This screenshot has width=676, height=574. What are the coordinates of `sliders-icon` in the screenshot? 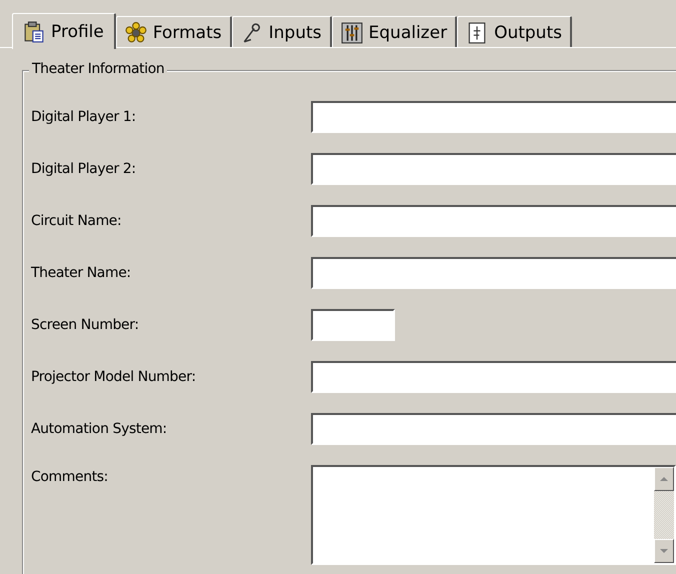 It's located at (351, 33).